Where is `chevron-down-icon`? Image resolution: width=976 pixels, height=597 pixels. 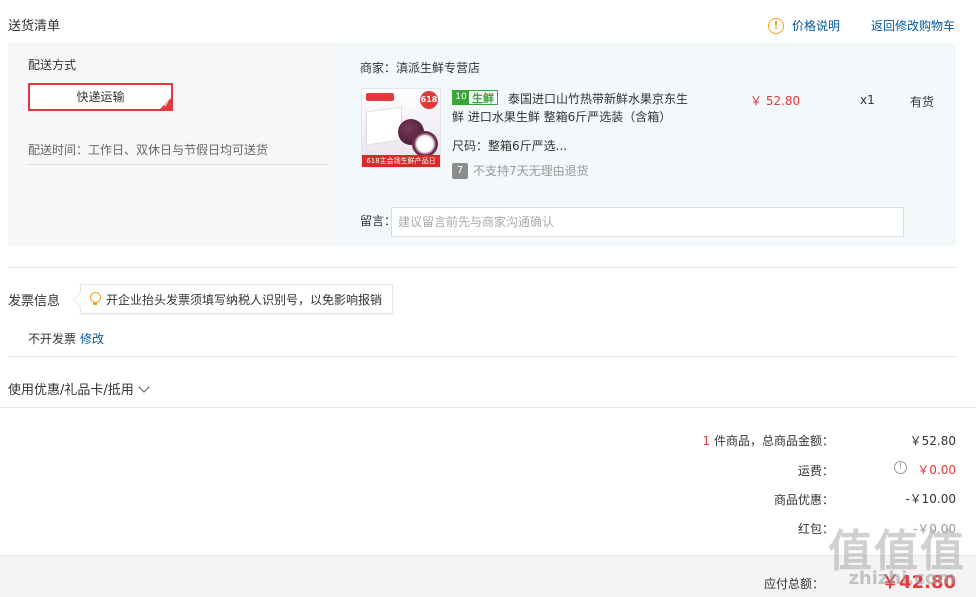 chevron-down-icon is located at coordinates (144, 386).